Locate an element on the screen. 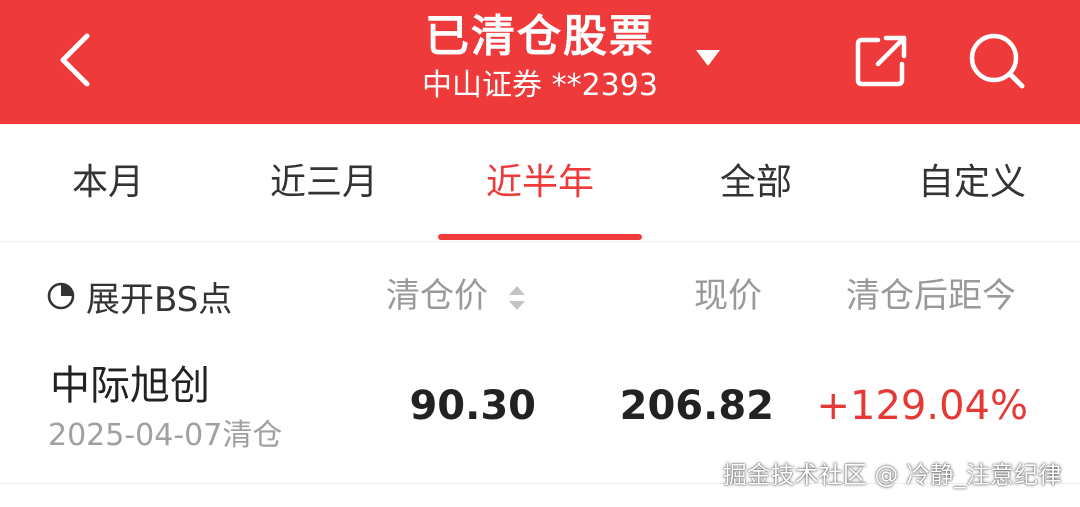 The height and width of the screenshot is (507, 1080). clear-price-value: 90.30 is located at coordinates (472, 406).